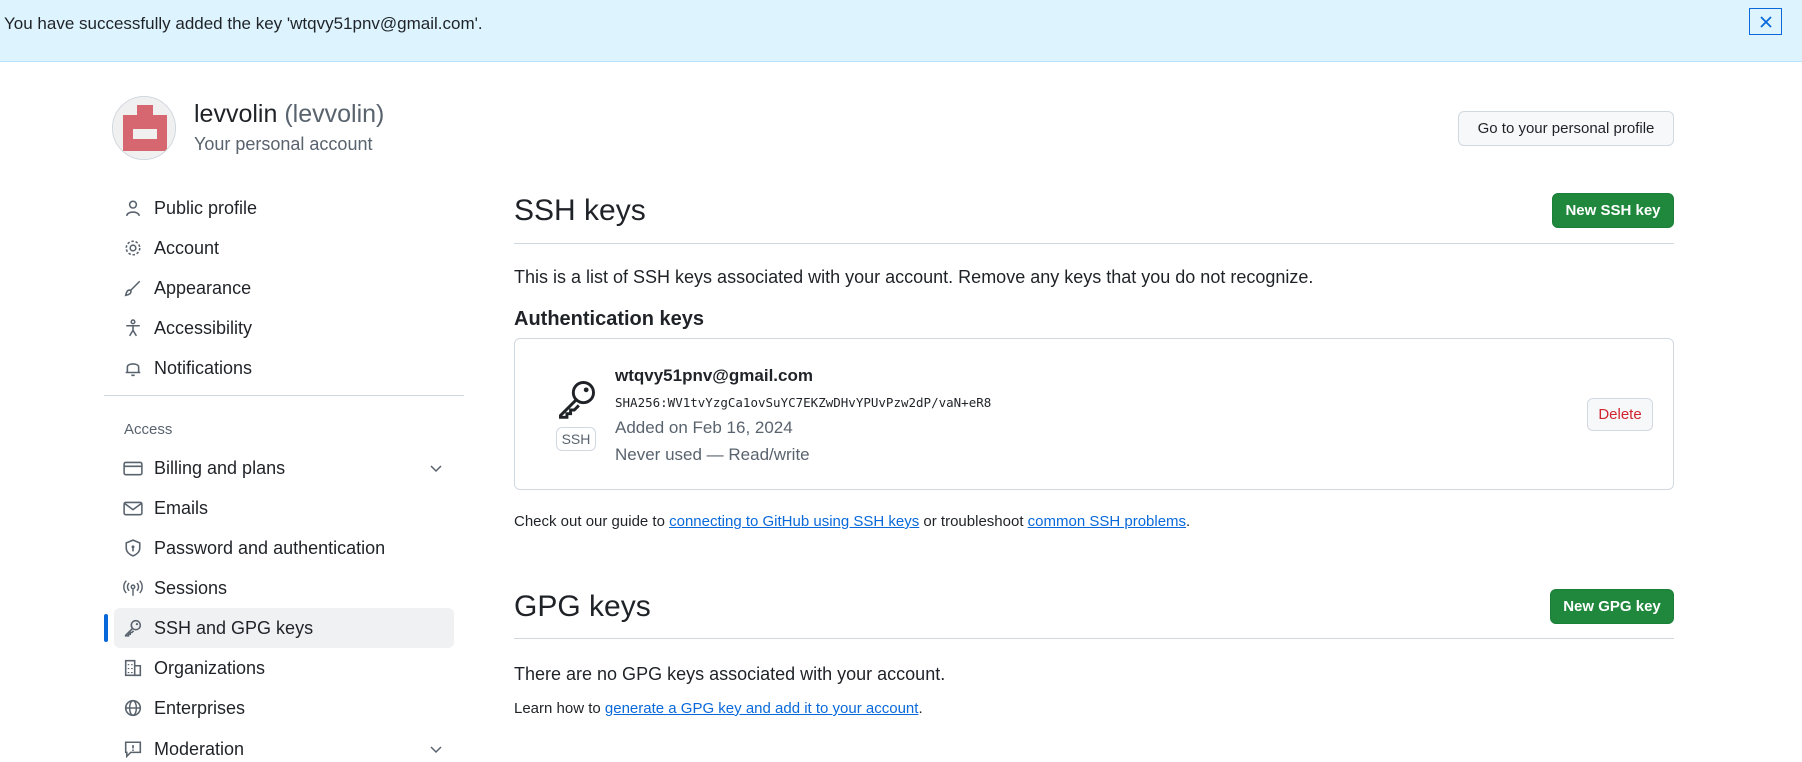  Describe the element at coordinates (133, 288) in the screenshot. I see `paintbrush-icon` at that location.